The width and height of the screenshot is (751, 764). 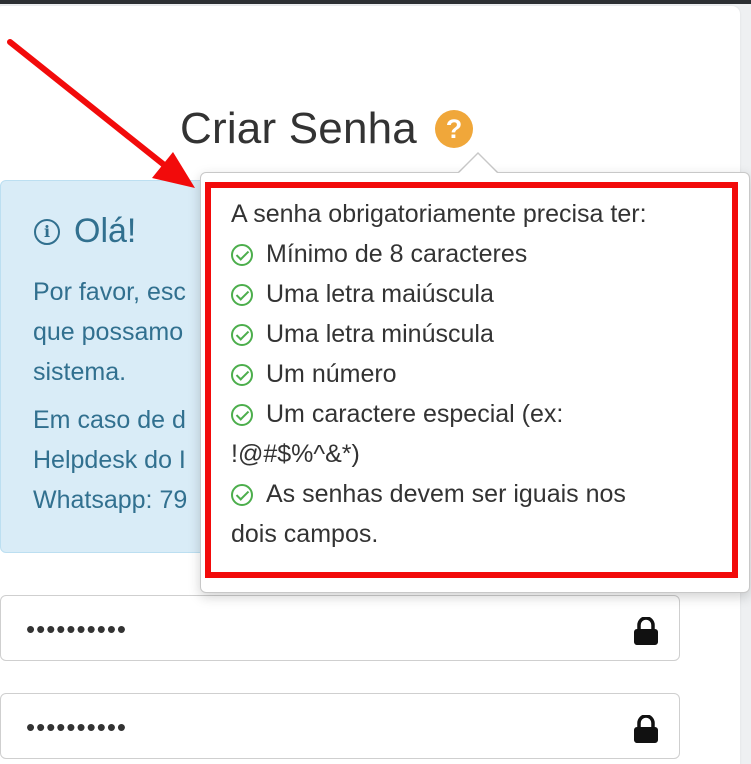 What do you see at coordinates (89, 105) in the screenshot?
I see `annotation-arrow-shaft` at bounding box center [89, 105].